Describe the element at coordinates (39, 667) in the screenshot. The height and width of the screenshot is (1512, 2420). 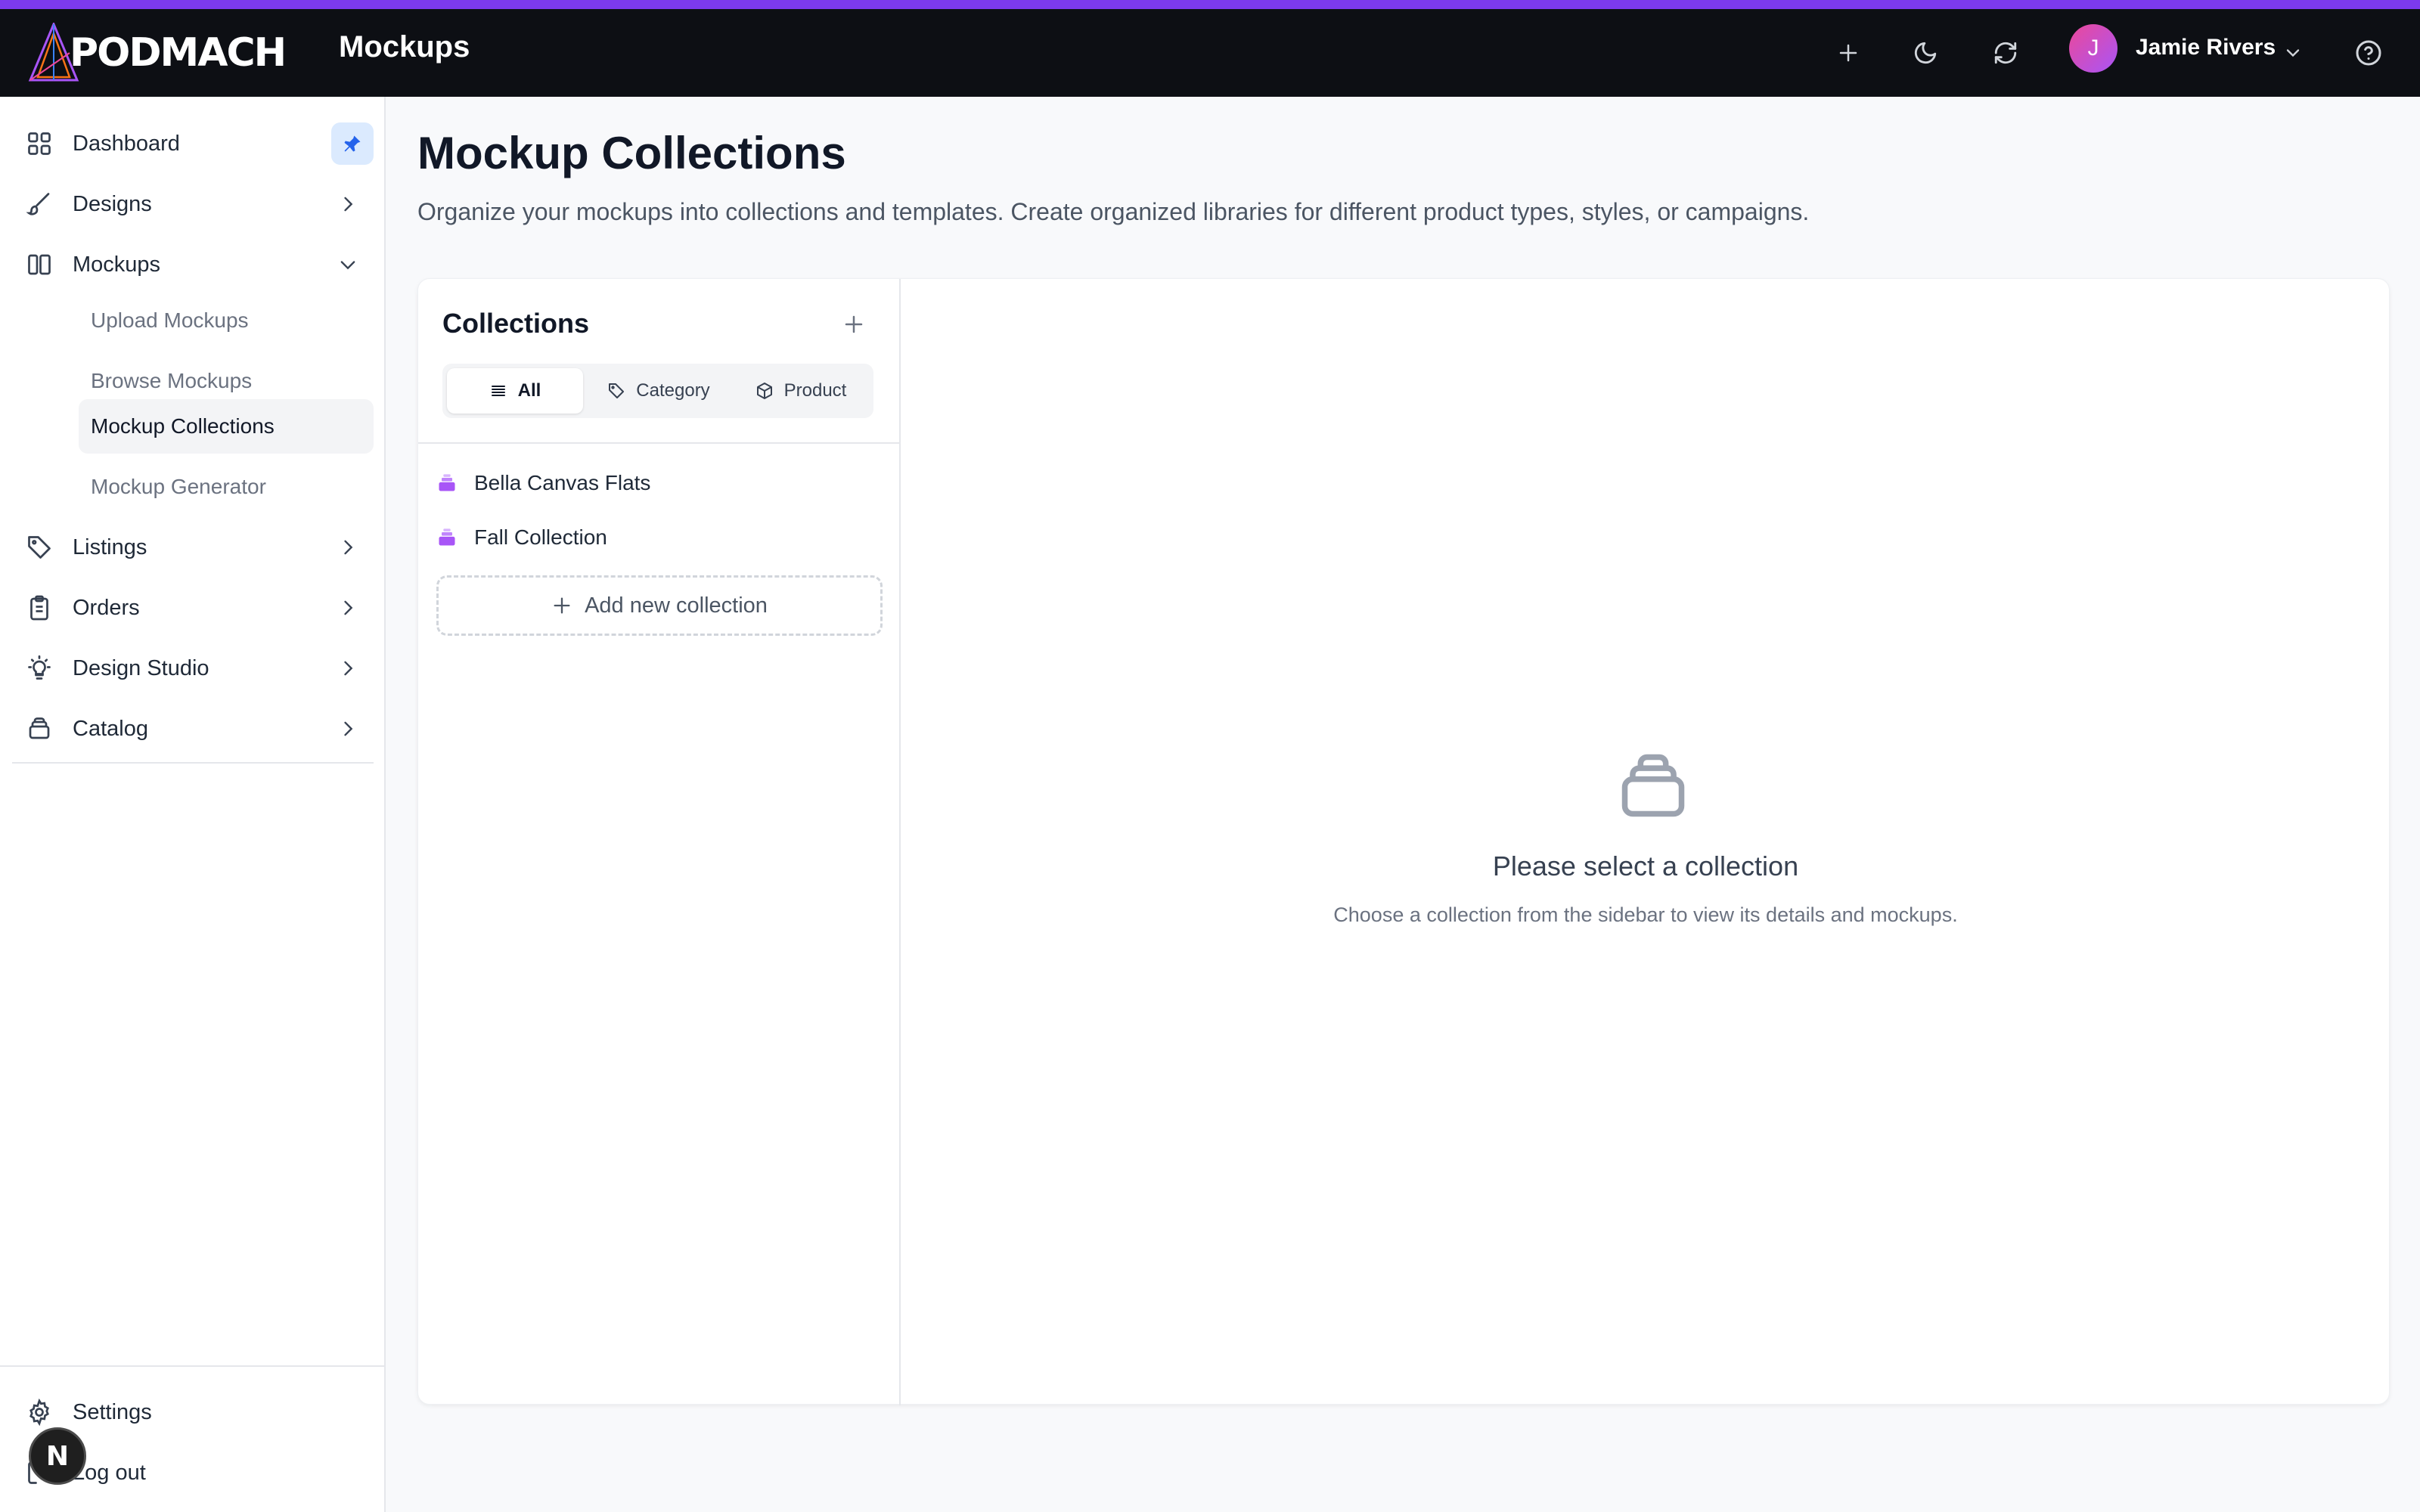
I see `lightbulb-icon` at that location.